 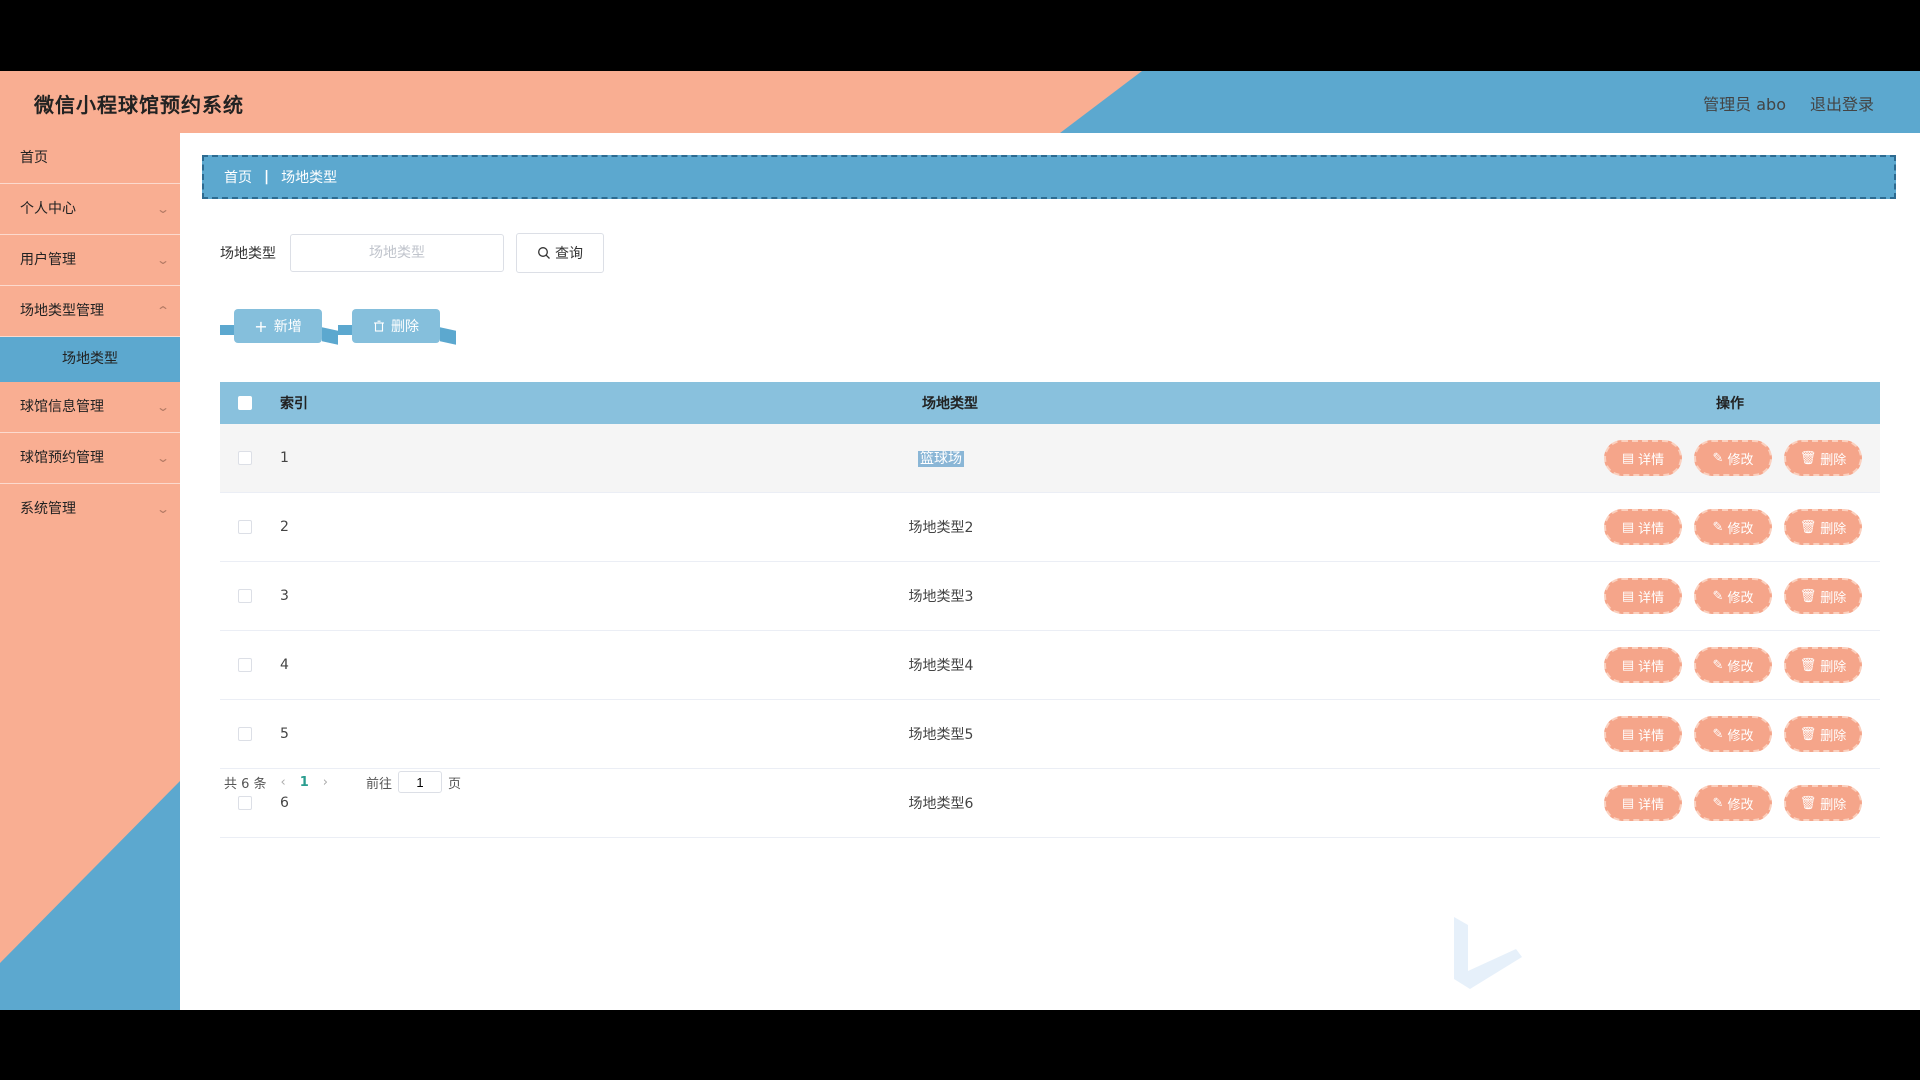 What do you see at coordinates (342, 782) in the screenshot?
I see `pagination: 共 6 条 ‹ 1 › 前往 页` at bounding box center [342, 782].